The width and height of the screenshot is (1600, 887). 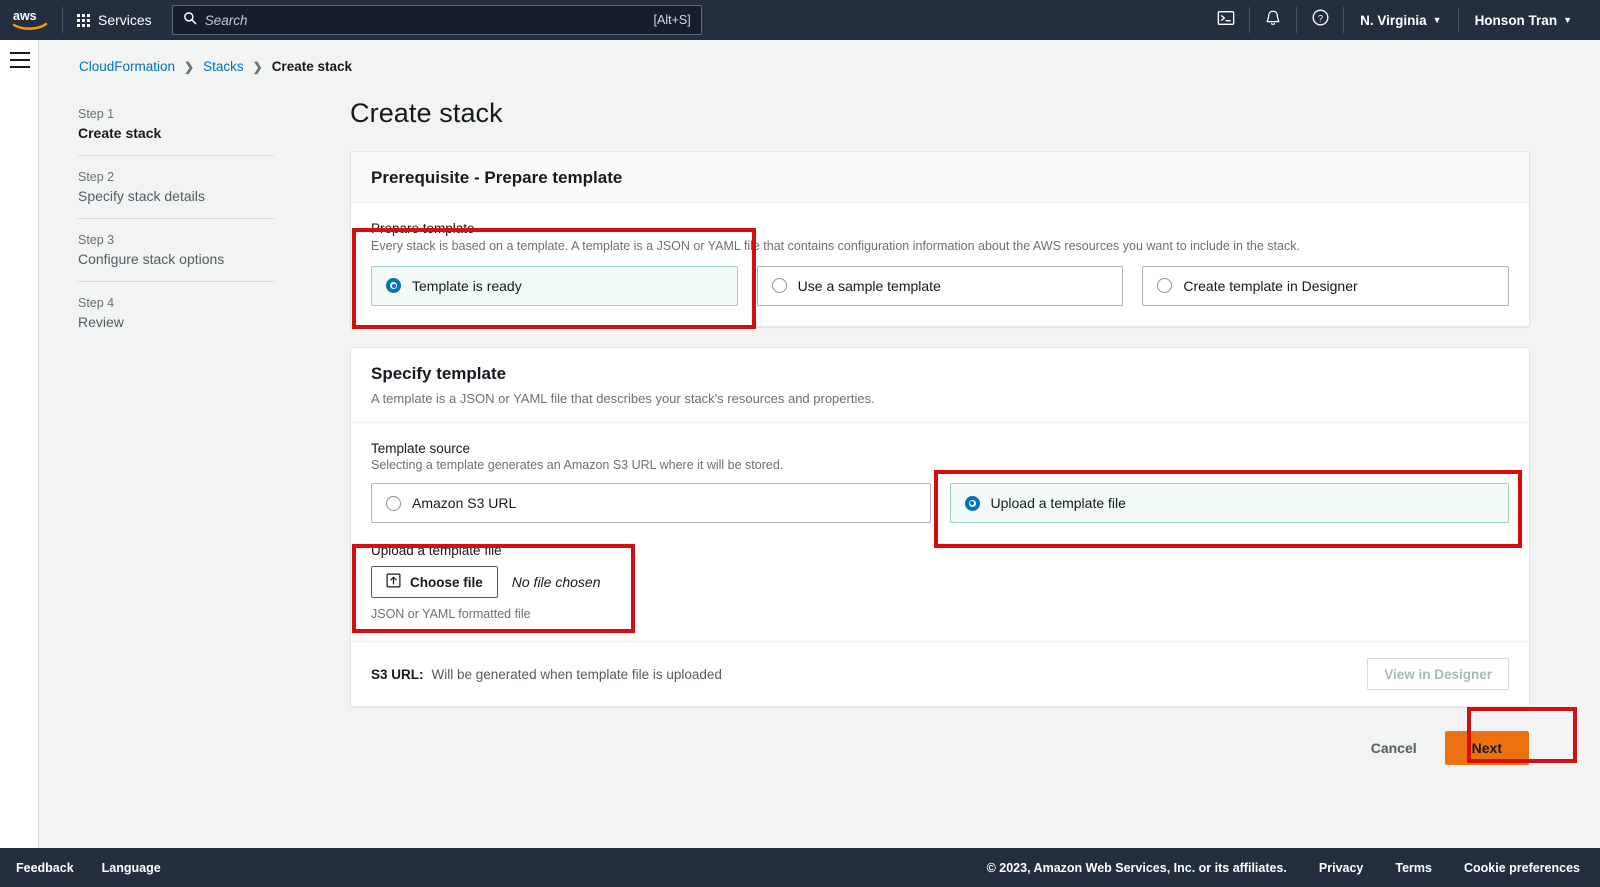 I want to click on wizard-step-3-number: Step 3, so click(x=96, y=240).